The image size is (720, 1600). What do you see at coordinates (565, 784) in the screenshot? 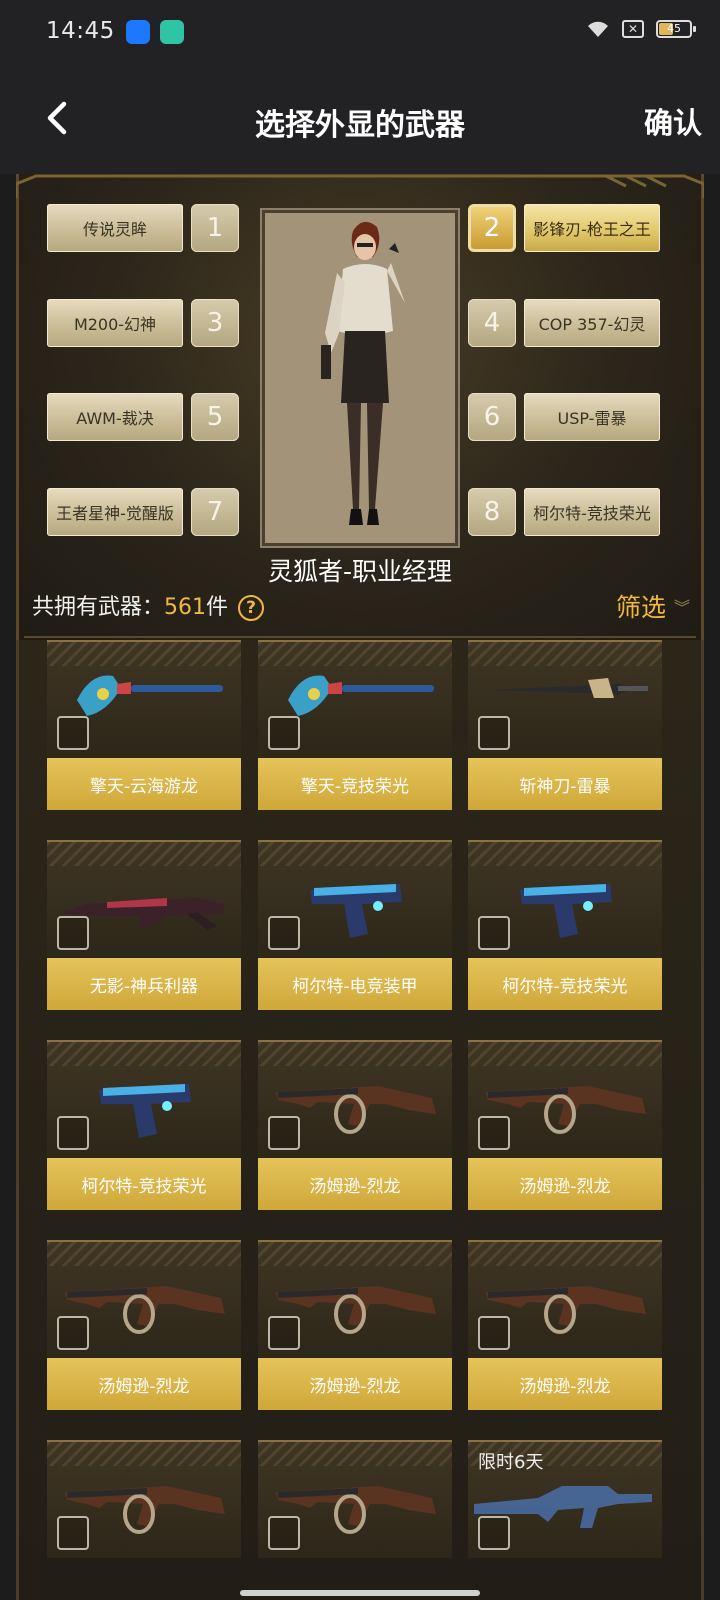
I see `weapon-name: 斩神刀-雷暴` at bounding box center [565, 784].